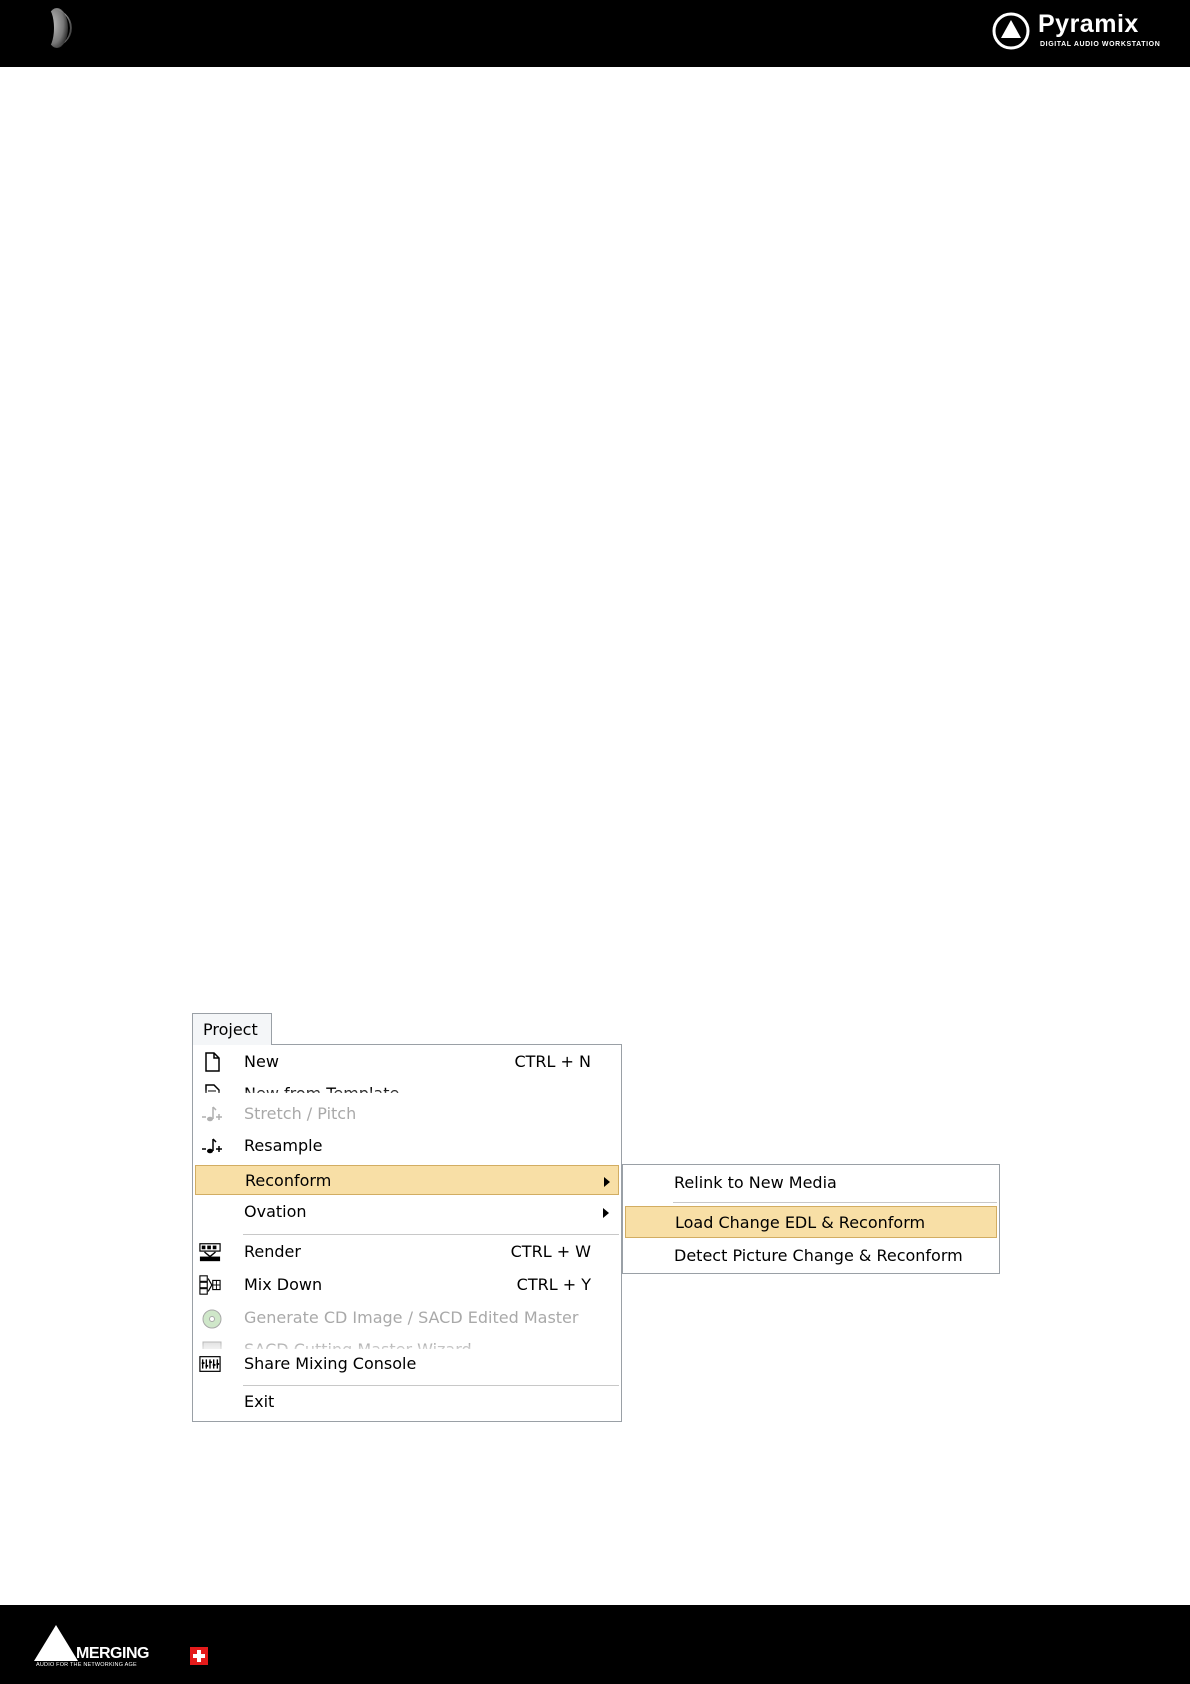 The height and width of the screenshot is (1684, 1190). I want to click on merging-triangle-icon, so click(56, 1643).